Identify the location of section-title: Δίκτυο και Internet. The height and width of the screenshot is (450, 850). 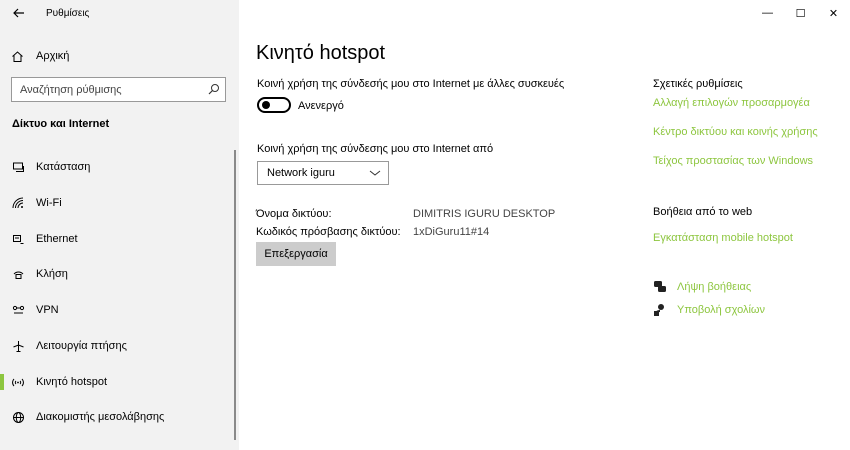
(61, 124).